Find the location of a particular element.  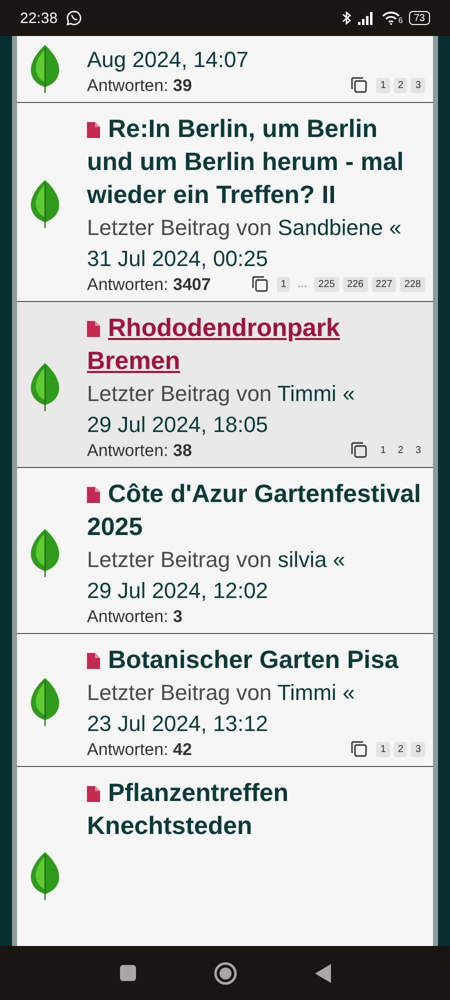

topic-title-link: Pflanzentreffen Knechtsteden is located at coordinates (256, 810).